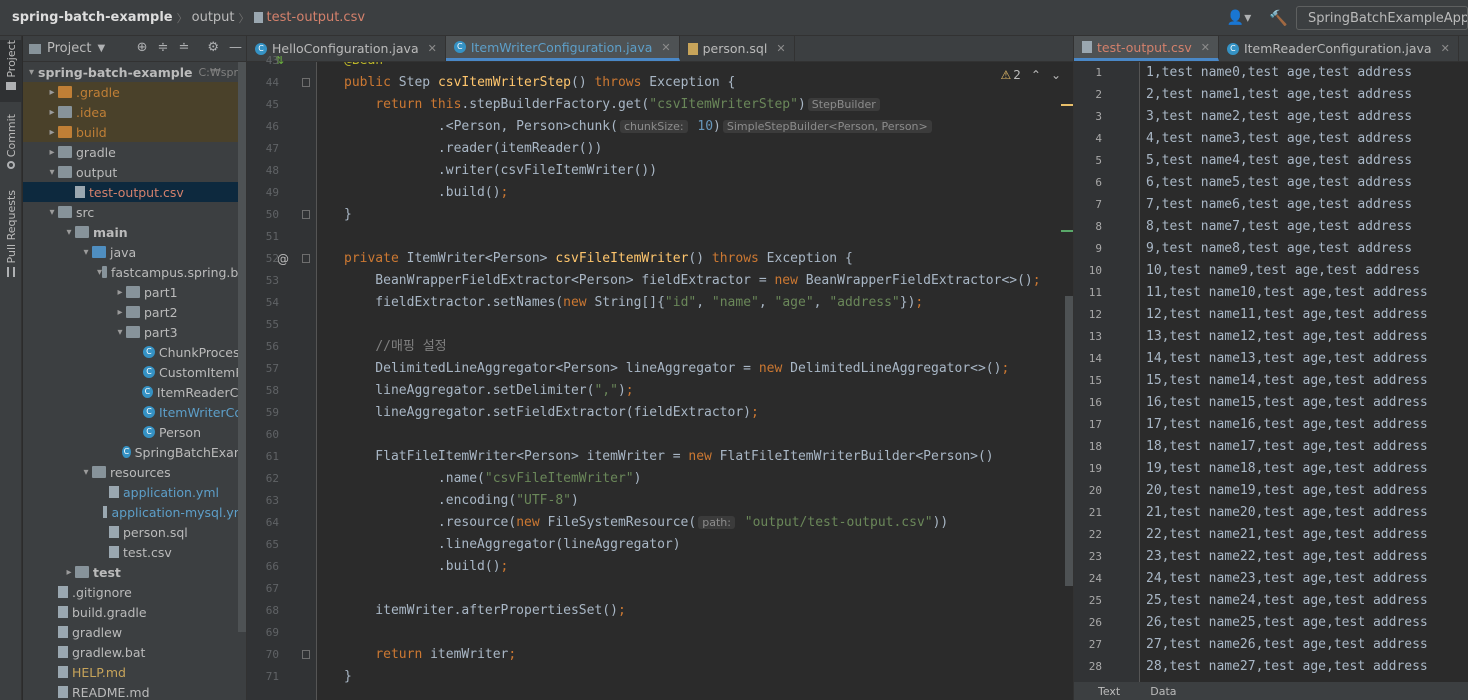 This screenshot has width=1468, height=700. I want to click on tree-item: test.csv, so click(134, 552).